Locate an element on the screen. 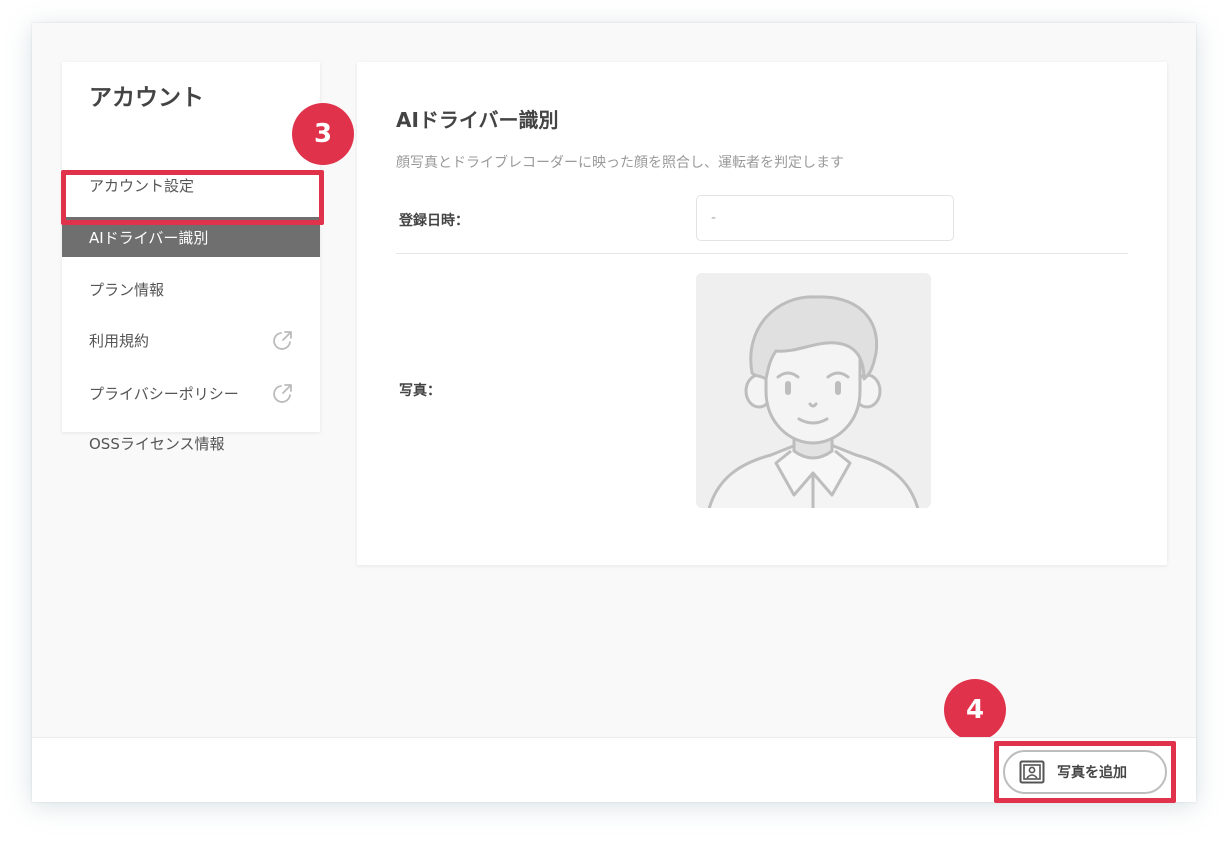  registered-date-field: - is located at coordinates (825, 218).